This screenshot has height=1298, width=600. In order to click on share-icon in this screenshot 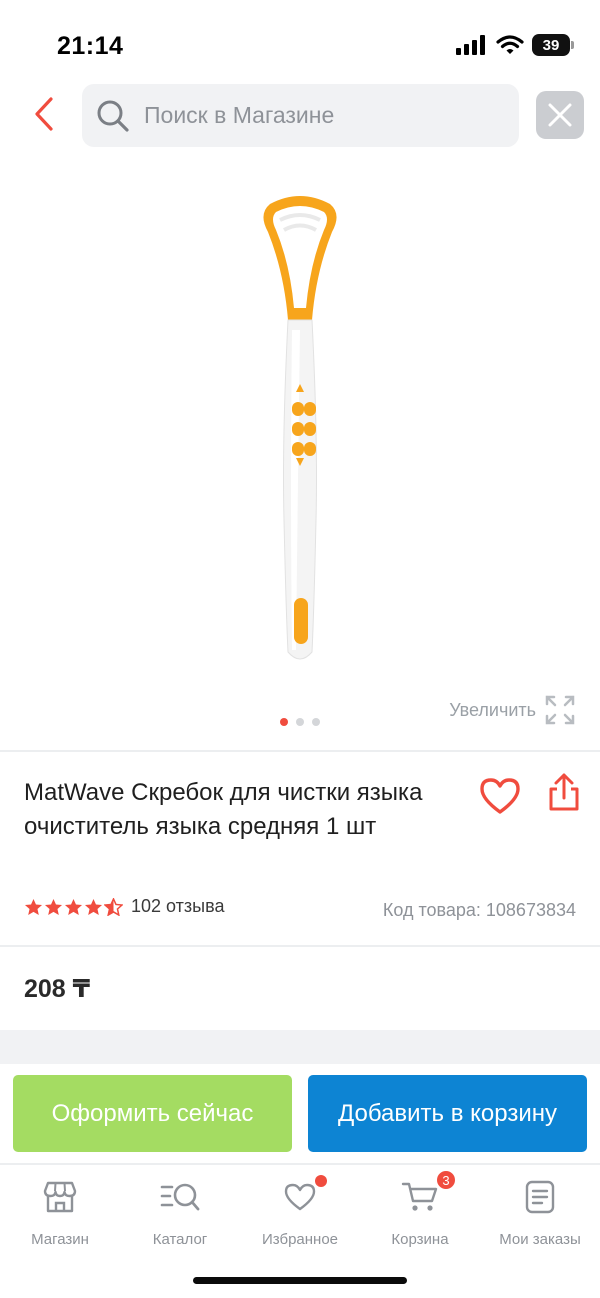, I will do `click(564, 792)`.